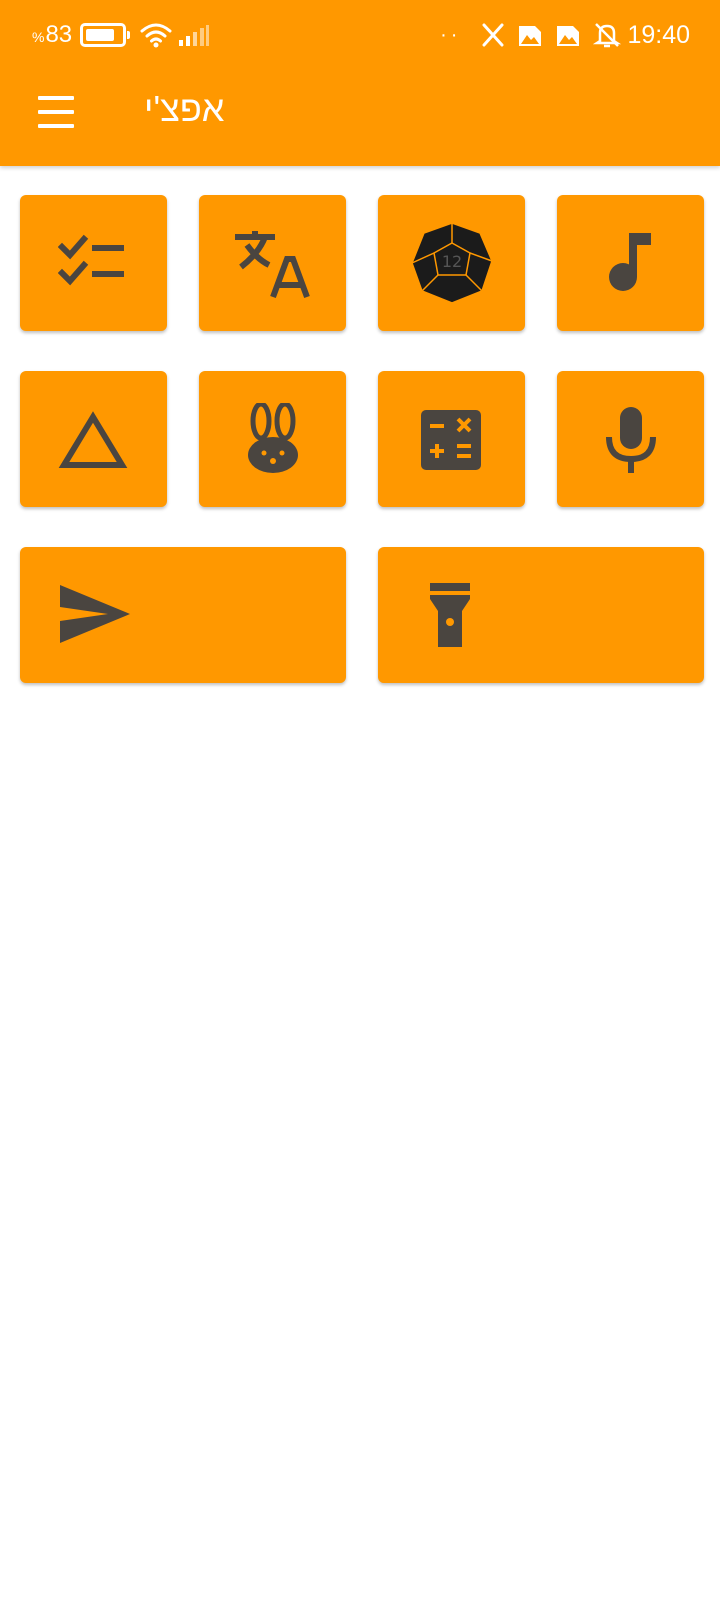 The width and height of the screenshot is (720, 1600). I want to click on checklist-icon, so click(91, 260).